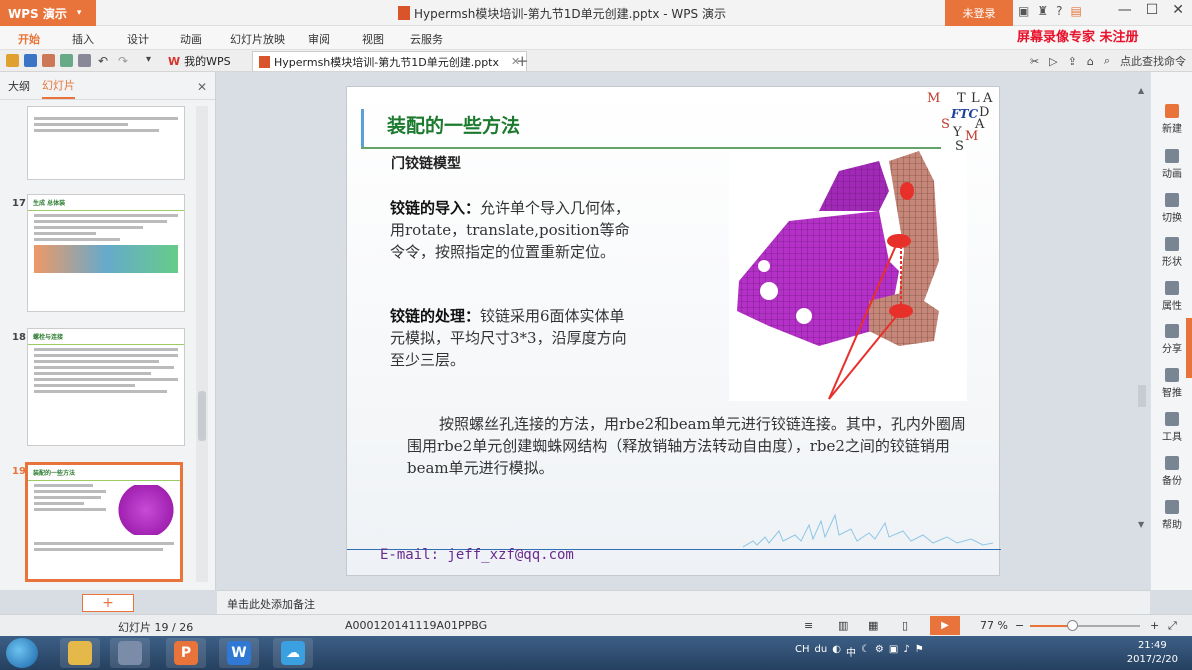  I want to click on slide-thumbnail, so click(106, 143).